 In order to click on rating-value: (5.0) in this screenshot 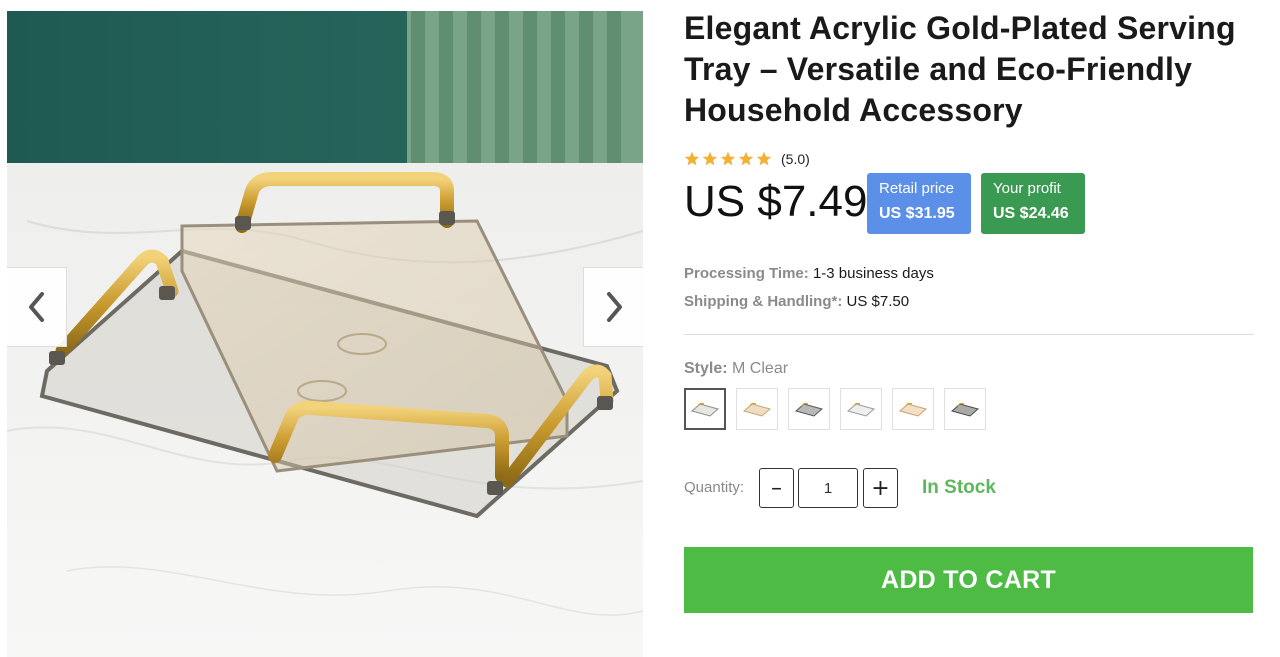, I will do `click(795, 159)`.